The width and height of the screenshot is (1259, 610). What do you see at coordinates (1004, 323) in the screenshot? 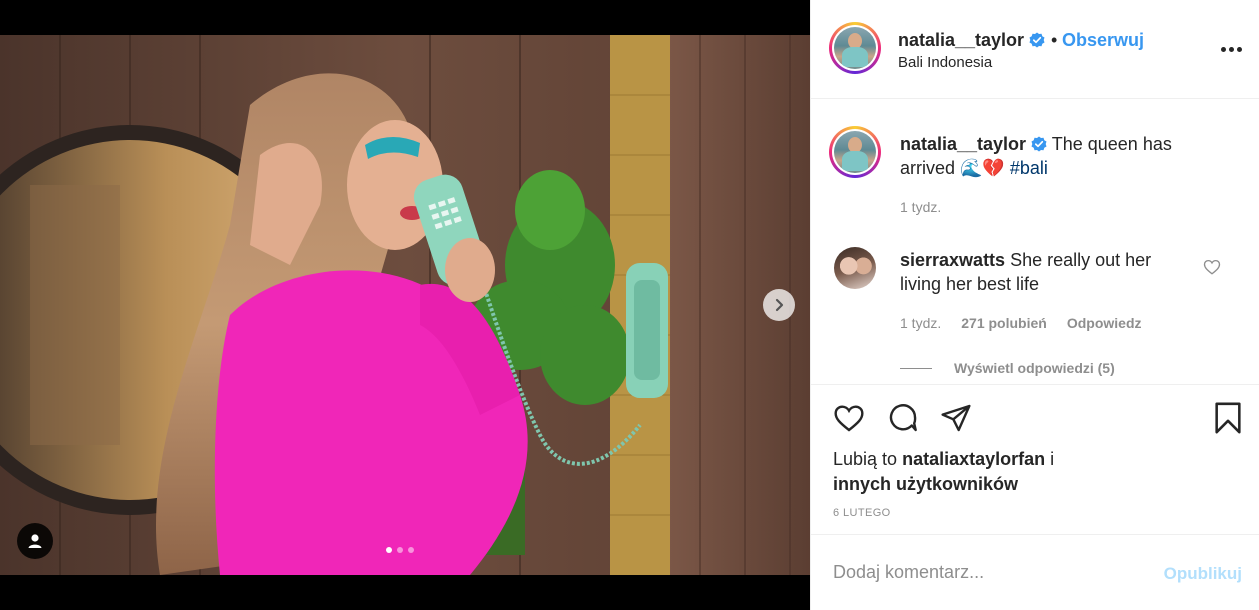
I see `comment-likes-count: 271 polubień` at bounding box center [1004, 323].